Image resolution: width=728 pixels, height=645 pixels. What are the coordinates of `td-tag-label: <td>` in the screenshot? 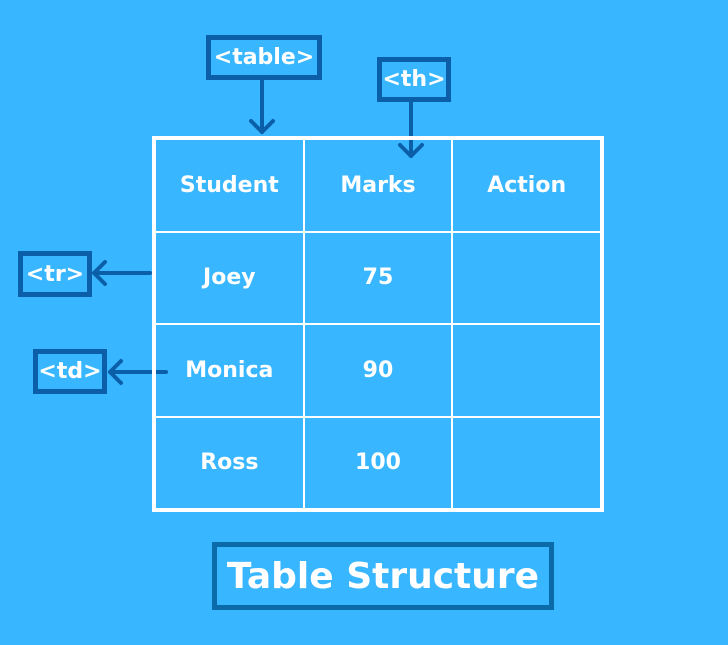 It's located at (70, 371).